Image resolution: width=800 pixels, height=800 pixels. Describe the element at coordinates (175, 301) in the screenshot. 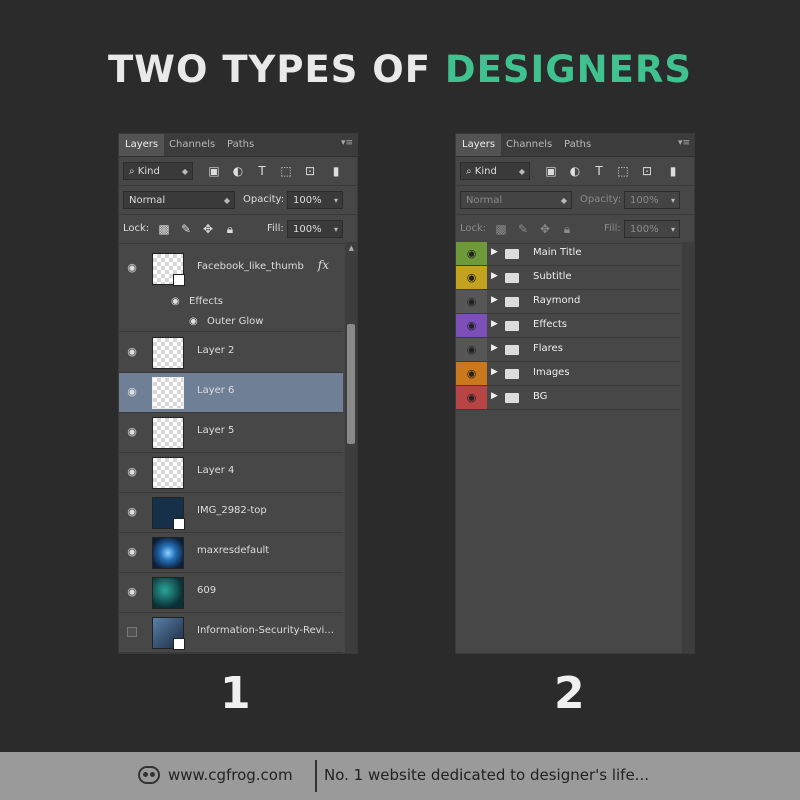

I see `effects-eye-icon: ◉` at that location.